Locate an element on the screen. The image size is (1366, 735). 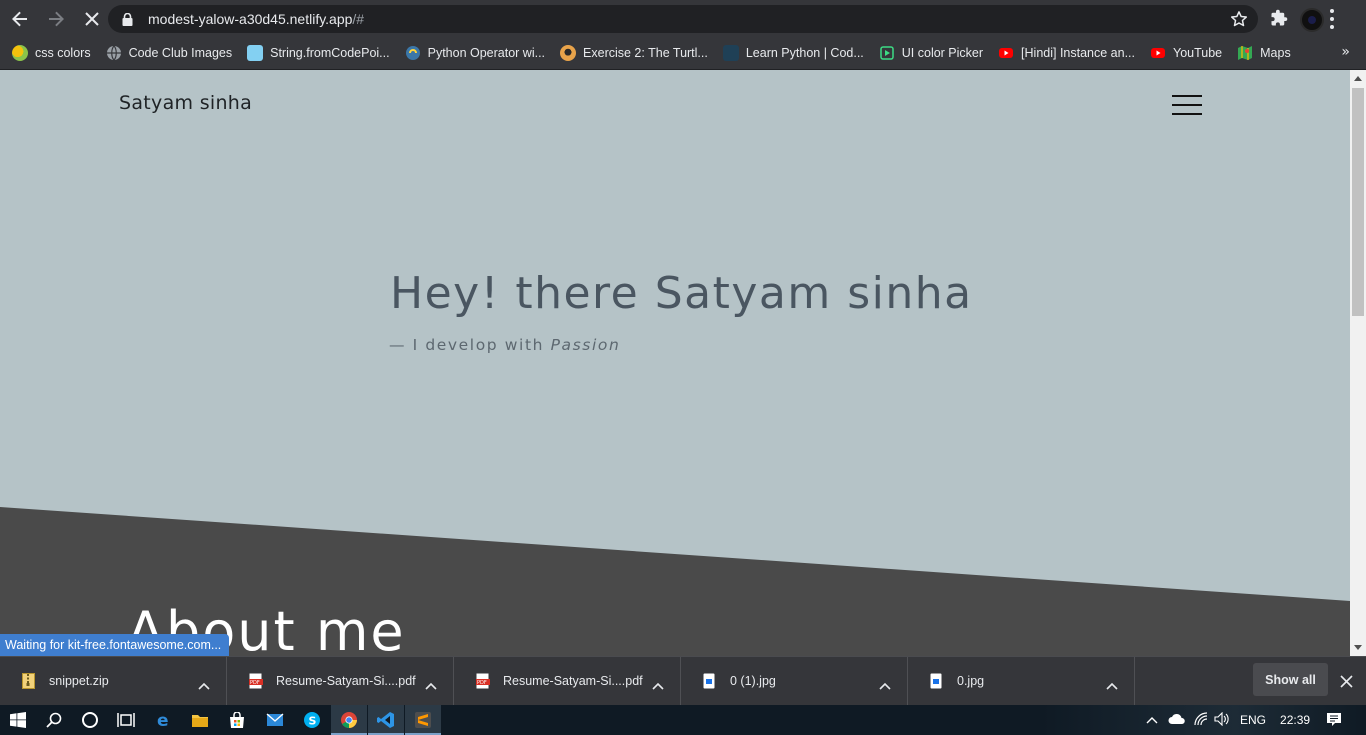
maps-icon is located at coordinates (1245, 53).